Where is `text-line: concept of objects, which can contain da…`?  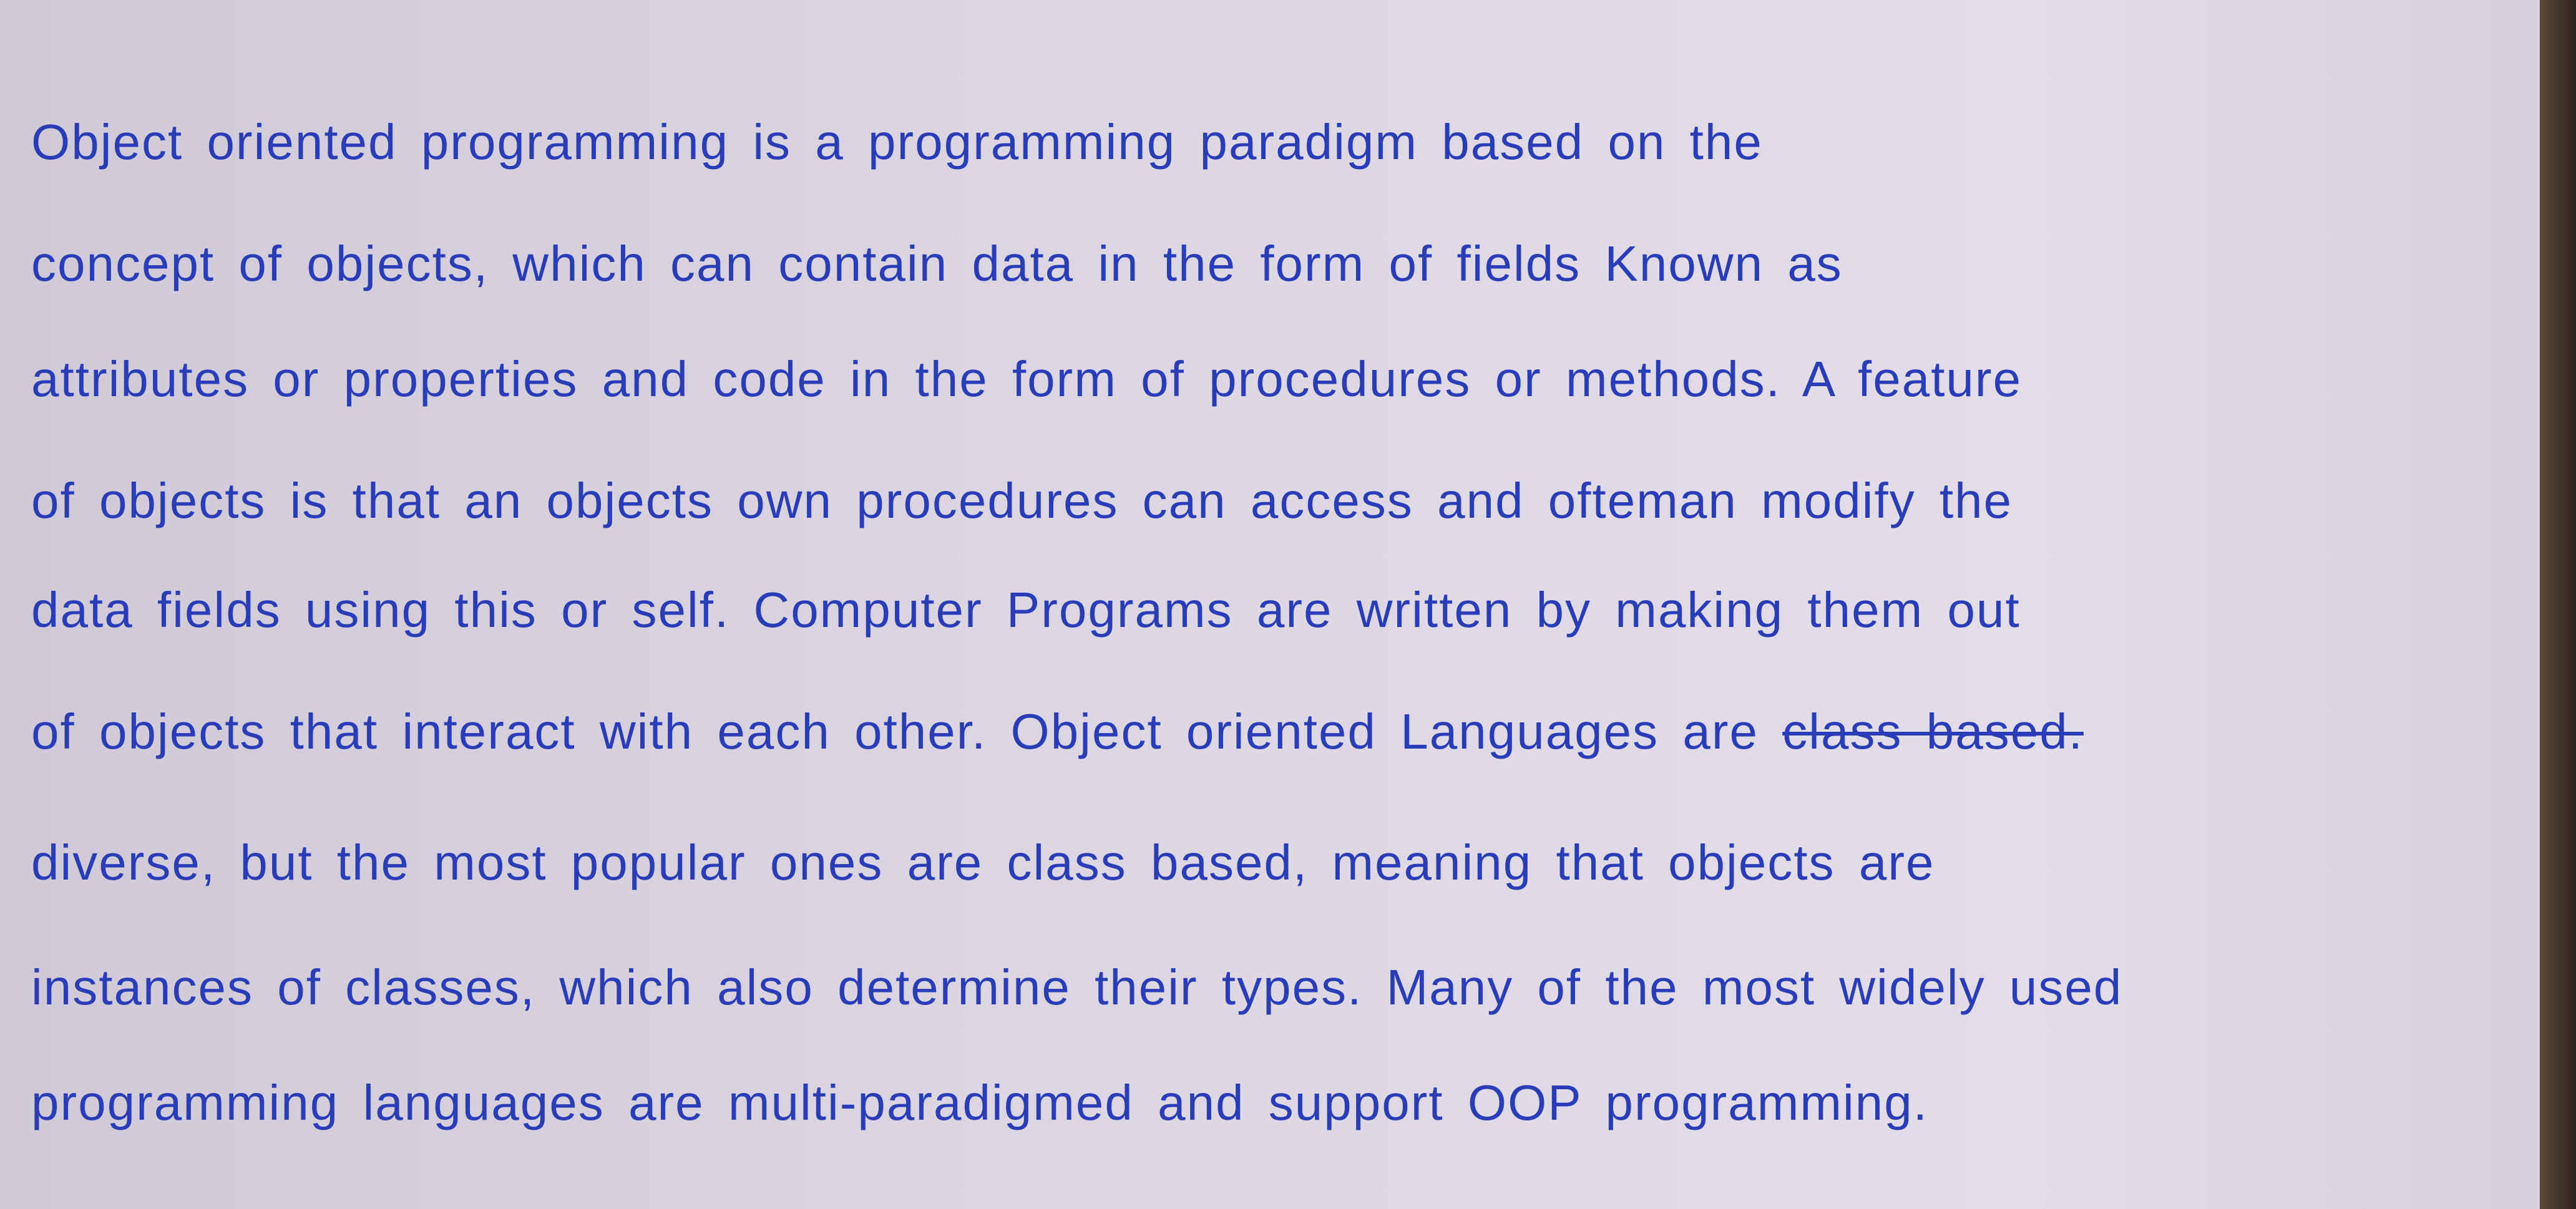 text-line: concept of objects, which can contain da… is located at coordinates (937, 263).